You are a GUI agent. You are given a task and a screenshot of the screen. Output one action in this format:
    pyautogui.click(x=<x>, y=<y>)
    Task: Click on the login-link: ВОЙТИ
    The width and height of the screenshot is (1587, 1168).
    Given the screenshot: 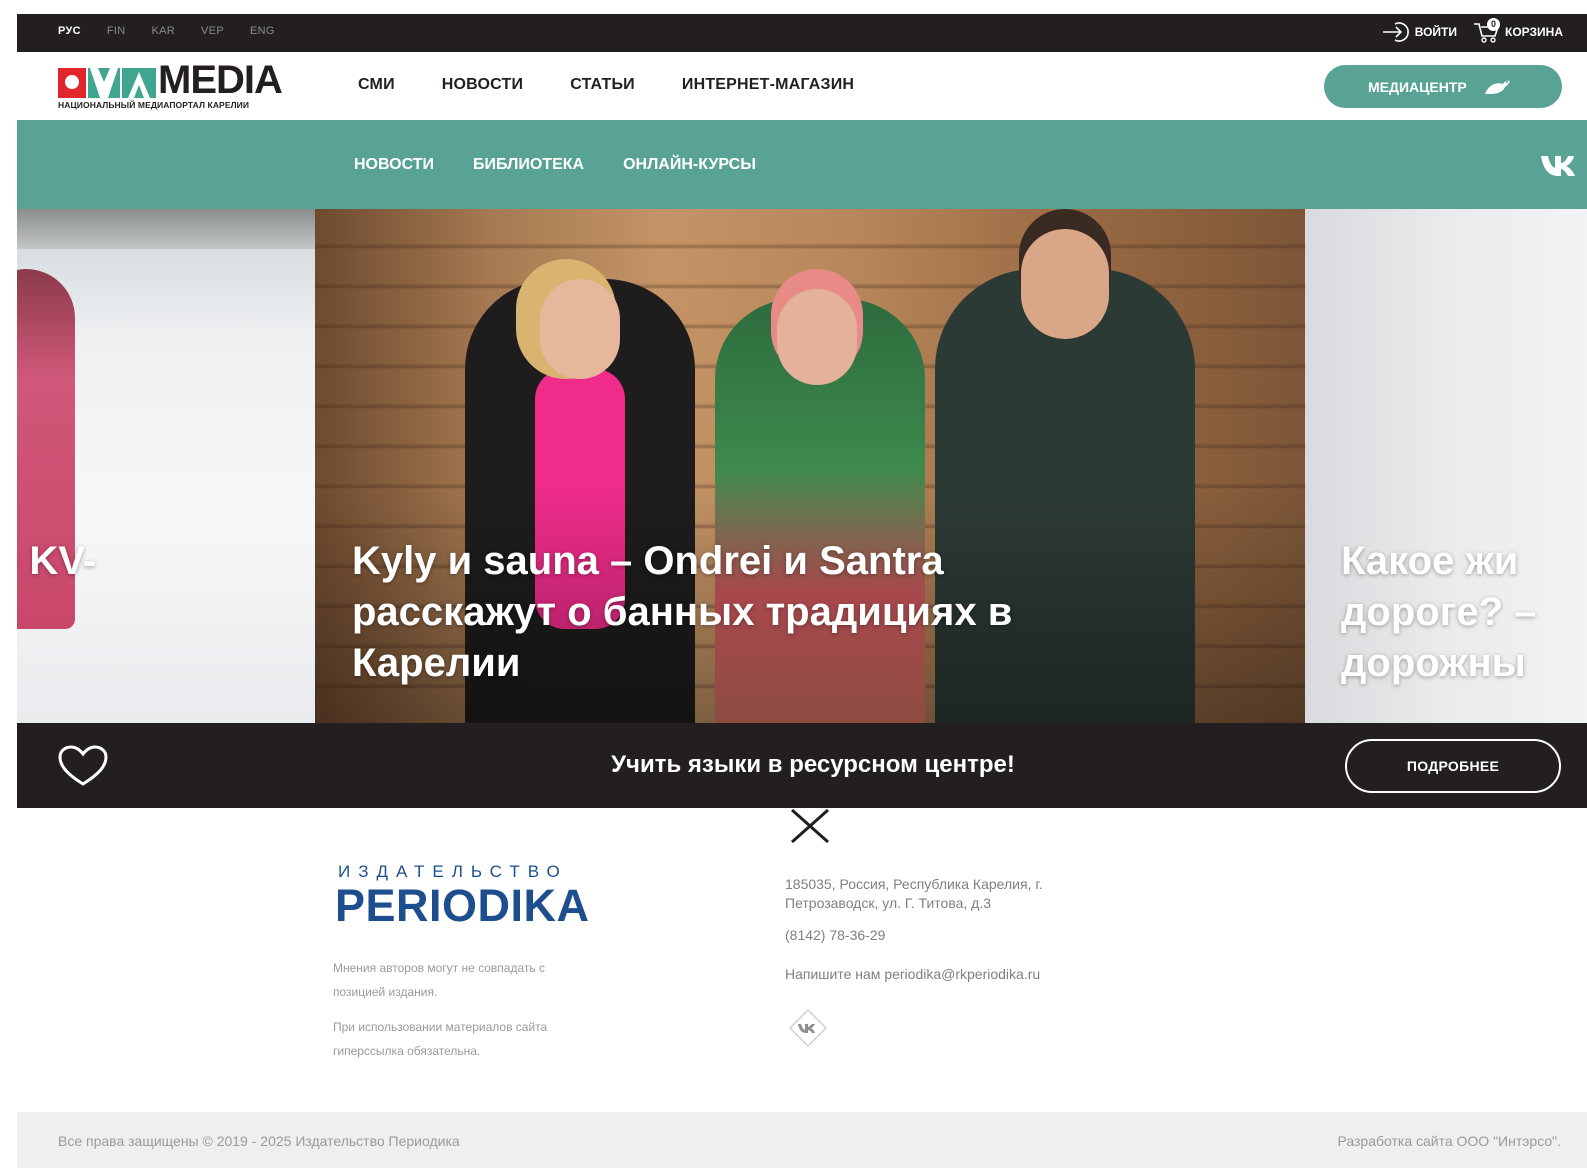 What is the action you would take?
    pyautogui.click(x=1419, y=32)
    